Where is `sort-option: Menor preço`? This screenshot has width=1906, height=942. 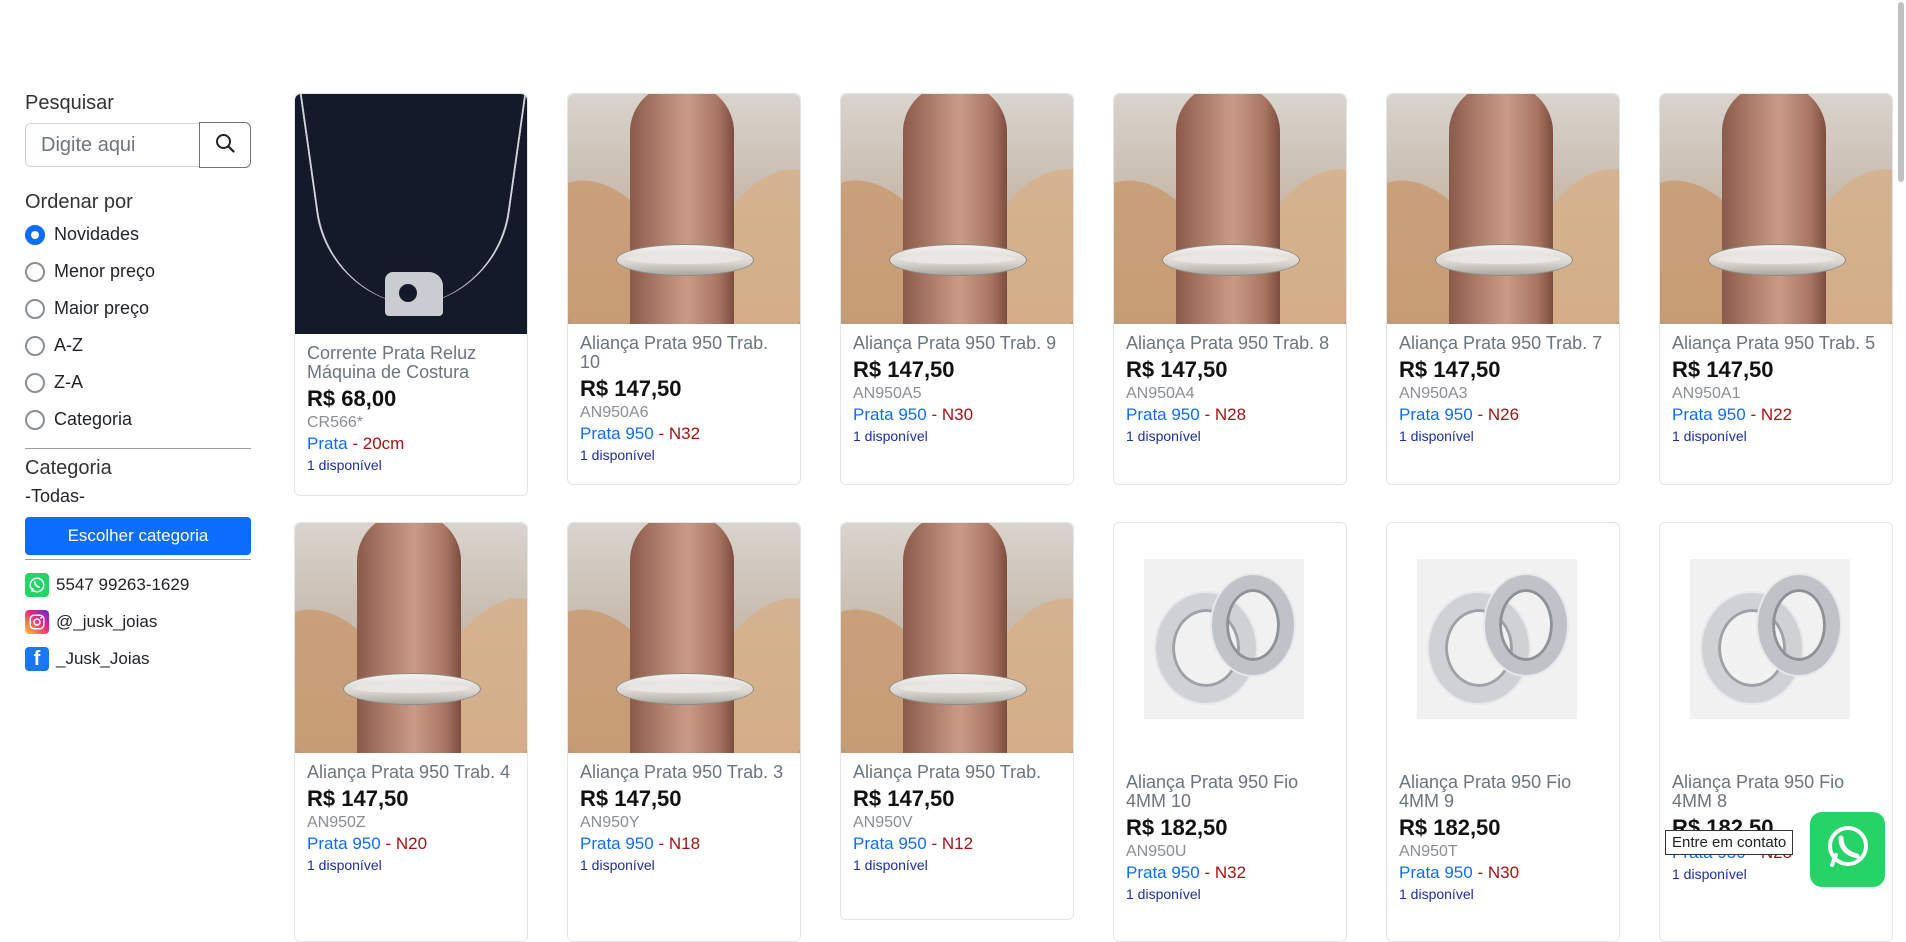 sort-option: Menor preço is located at coordinates (138, 271).